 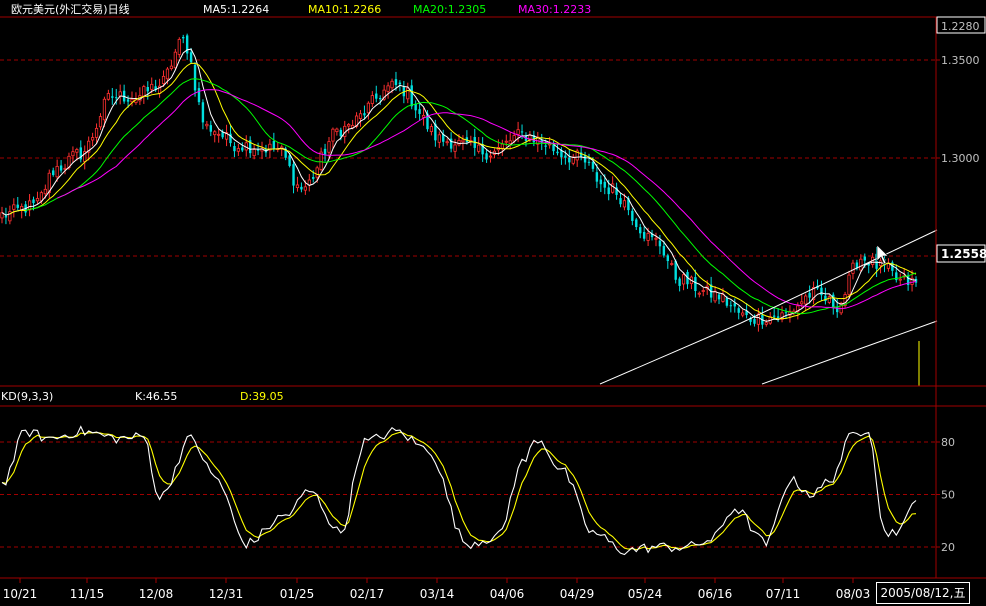 What do you see at coordinates (853, 594) in the screenshot?
I see `x-tick-label: 08/03` at bounding box center [853, 594].